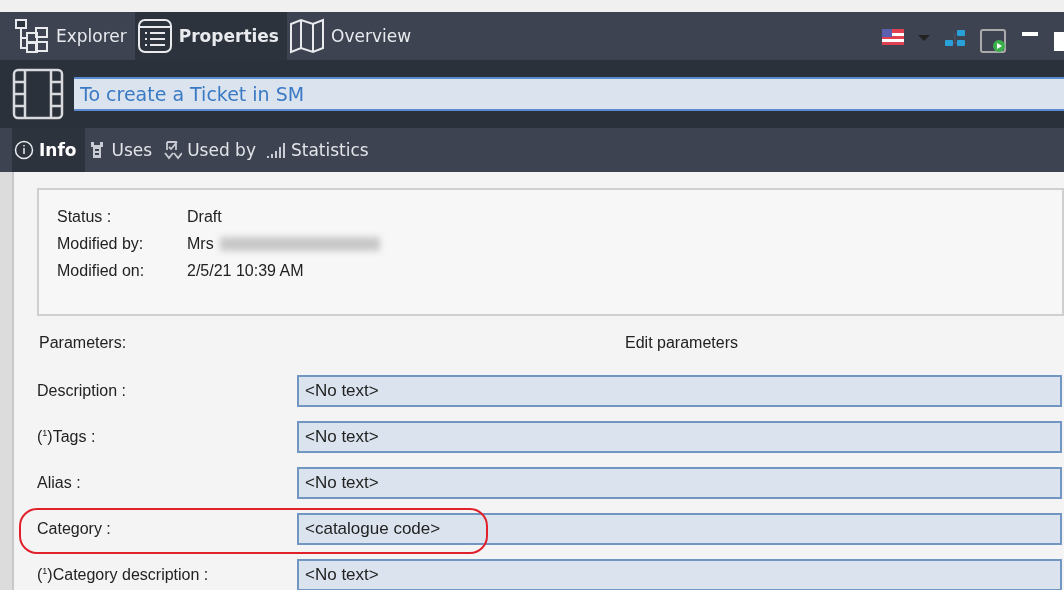 The width and height of the screenshot is (1064, 590). I want to click on info-label: Status :, so click(85, 217).